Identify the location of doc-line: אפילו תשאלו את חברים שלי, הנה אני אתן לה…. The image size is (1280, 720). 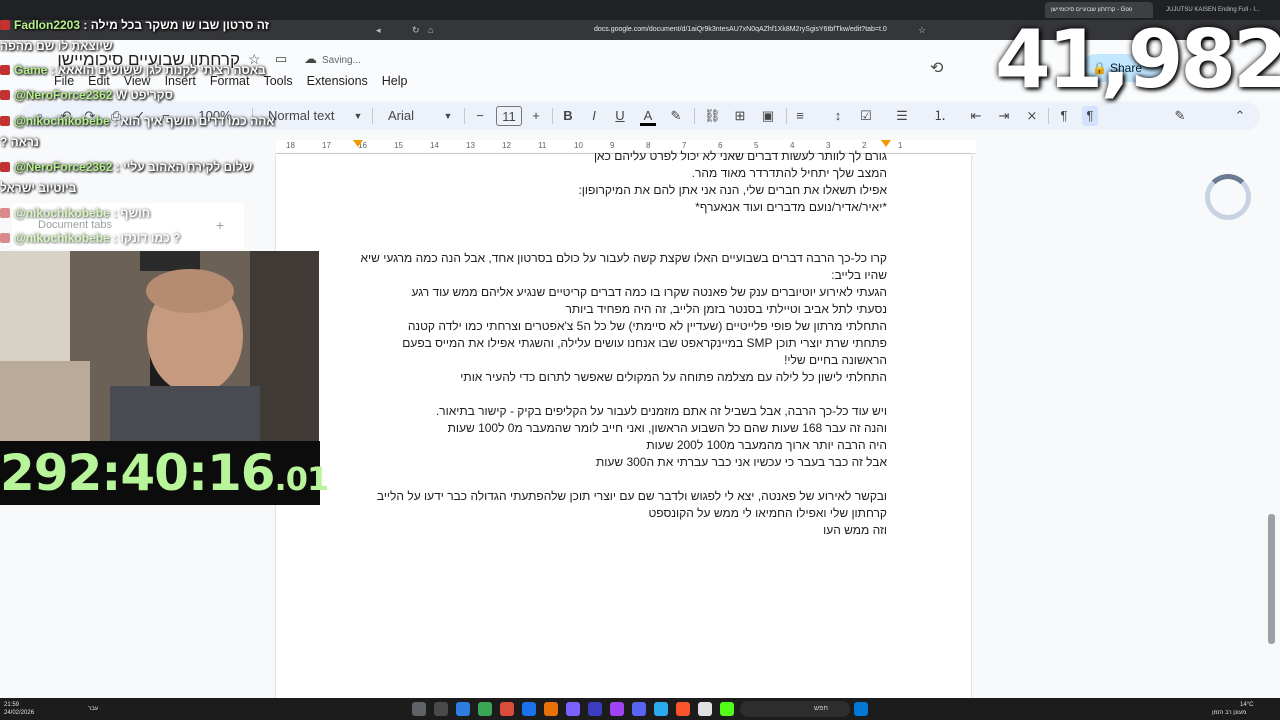
(732, 190).